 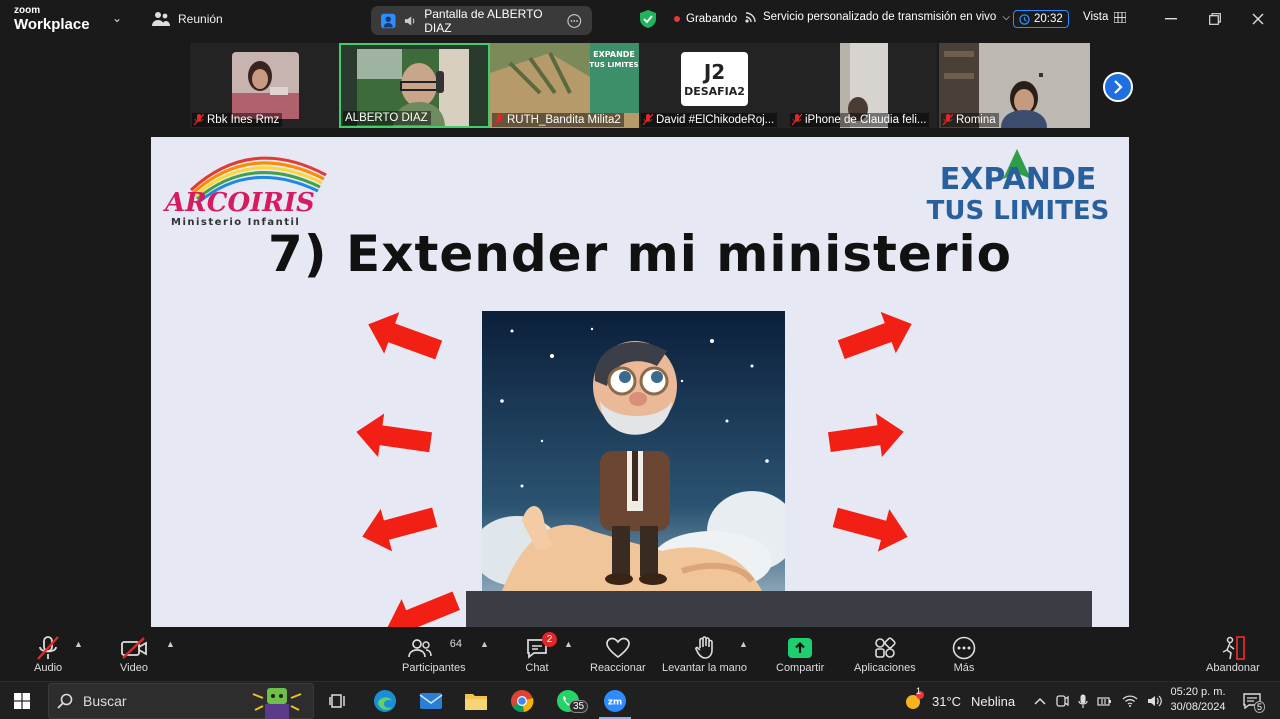 I want to click on participants-label: Participantes, so click(x=434, y=668).